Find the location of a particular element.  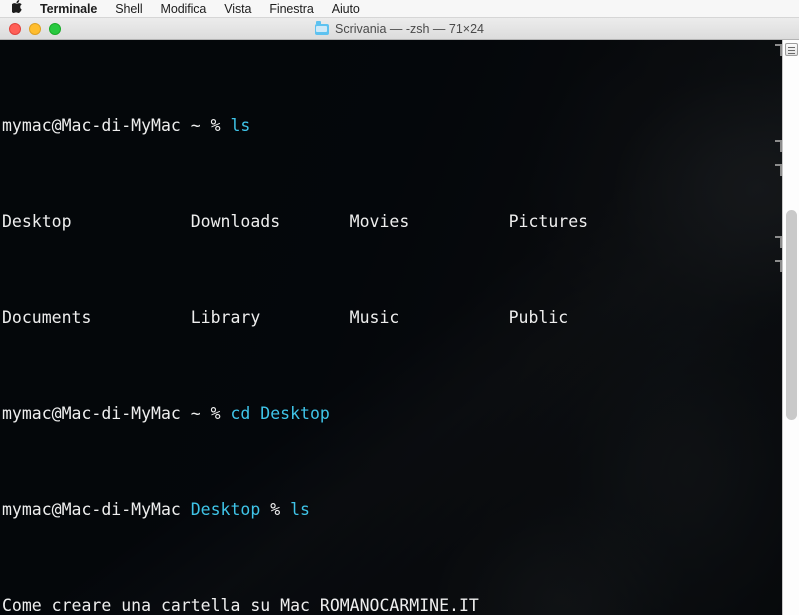

window-title-bar: Scrivania — -zsh — 71×24 is located at coordinates (399, 29).